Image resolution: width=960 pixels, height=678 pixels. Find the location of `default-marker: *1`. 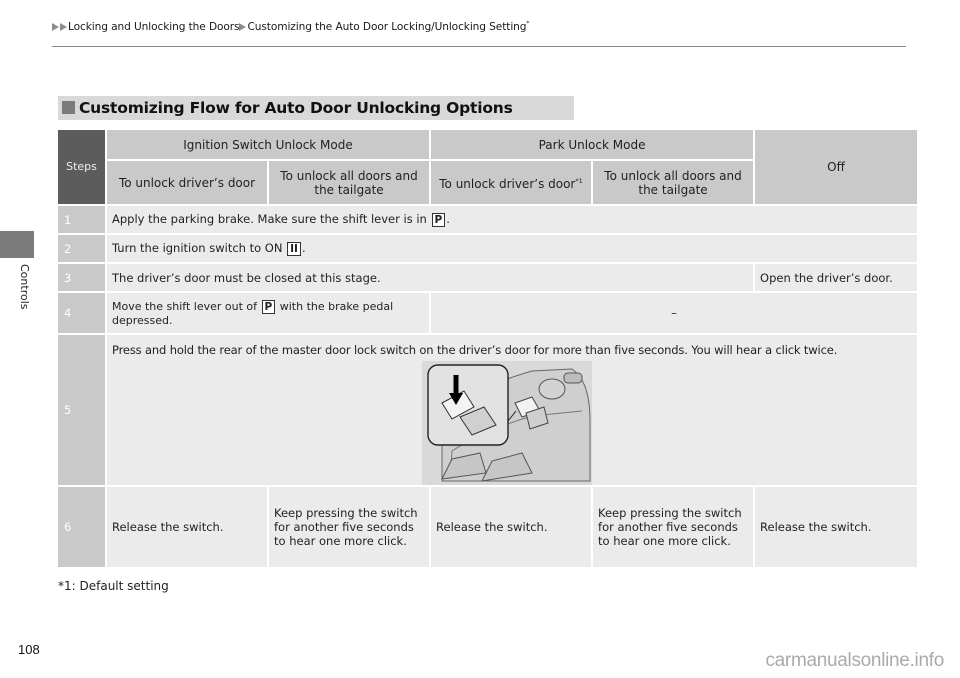

default-marker: *1 is located at coordinates (579, 181).